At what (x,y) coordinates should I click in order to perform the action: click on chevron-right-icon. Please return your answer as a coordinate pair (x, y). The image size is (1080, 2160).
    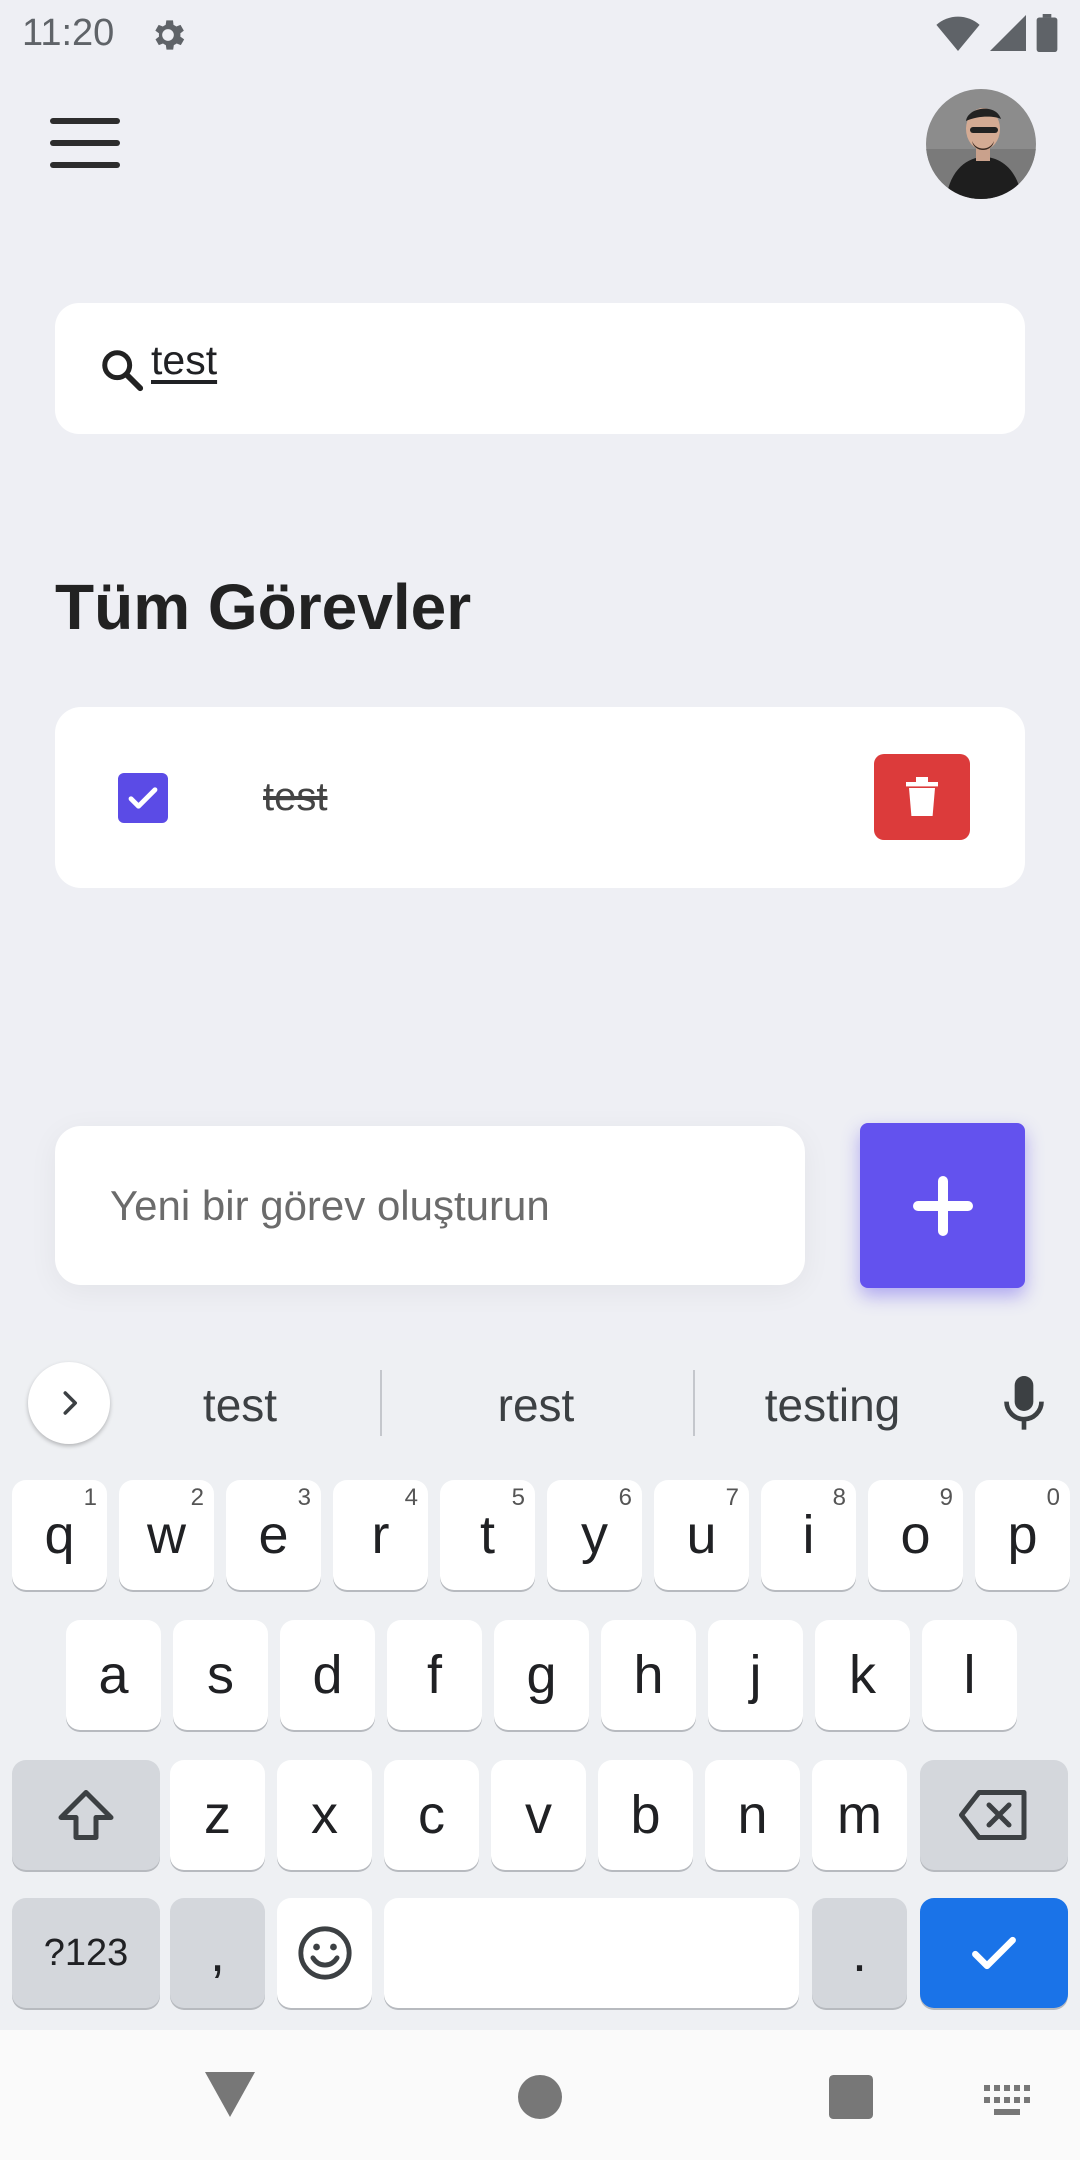
    Looking at the image, I should click on (70, 1403).